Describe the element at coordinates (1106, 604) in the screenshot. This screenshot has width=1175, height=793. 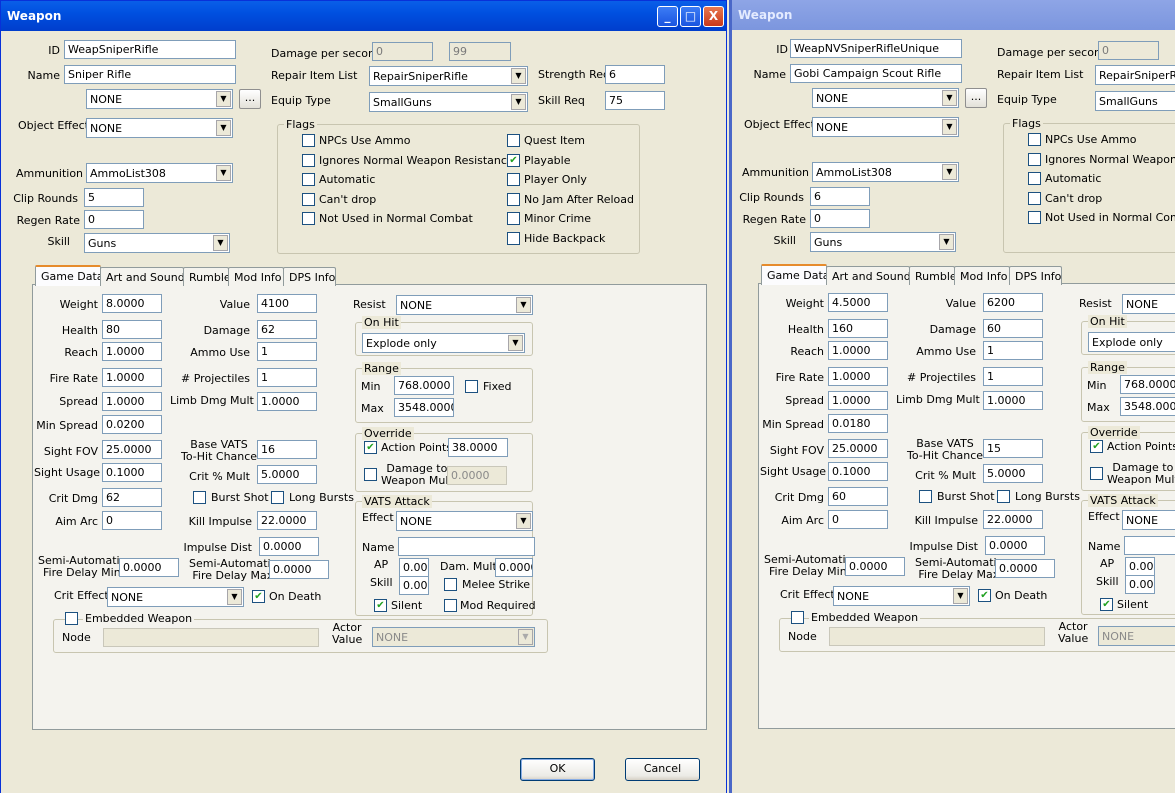
I see `silent-checkbox: ✔` at that location.